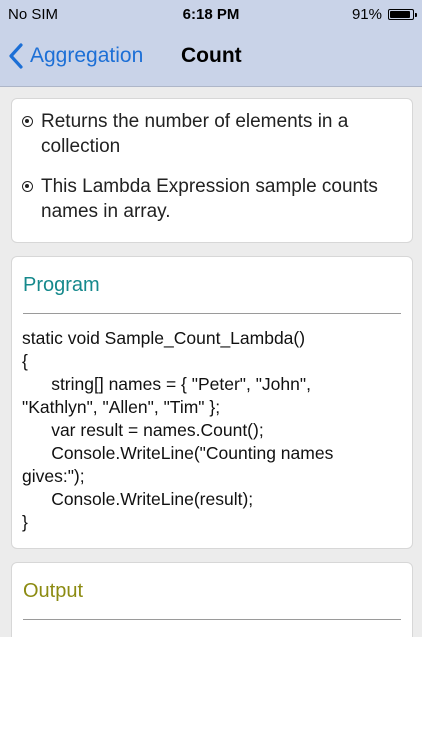  Describe the element at coordinates (25, 361) in the screenshot. I see `code-line: {` at that location.